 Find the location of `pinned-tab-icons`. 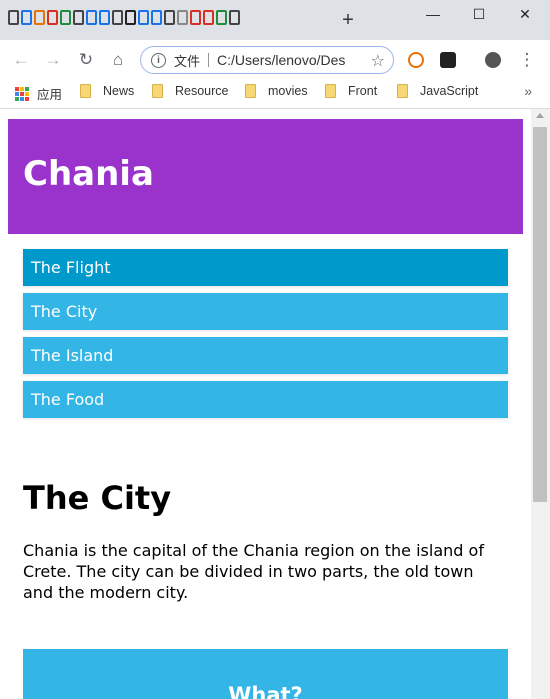

pinned-tab-icons is located at coordinates (124, 17).